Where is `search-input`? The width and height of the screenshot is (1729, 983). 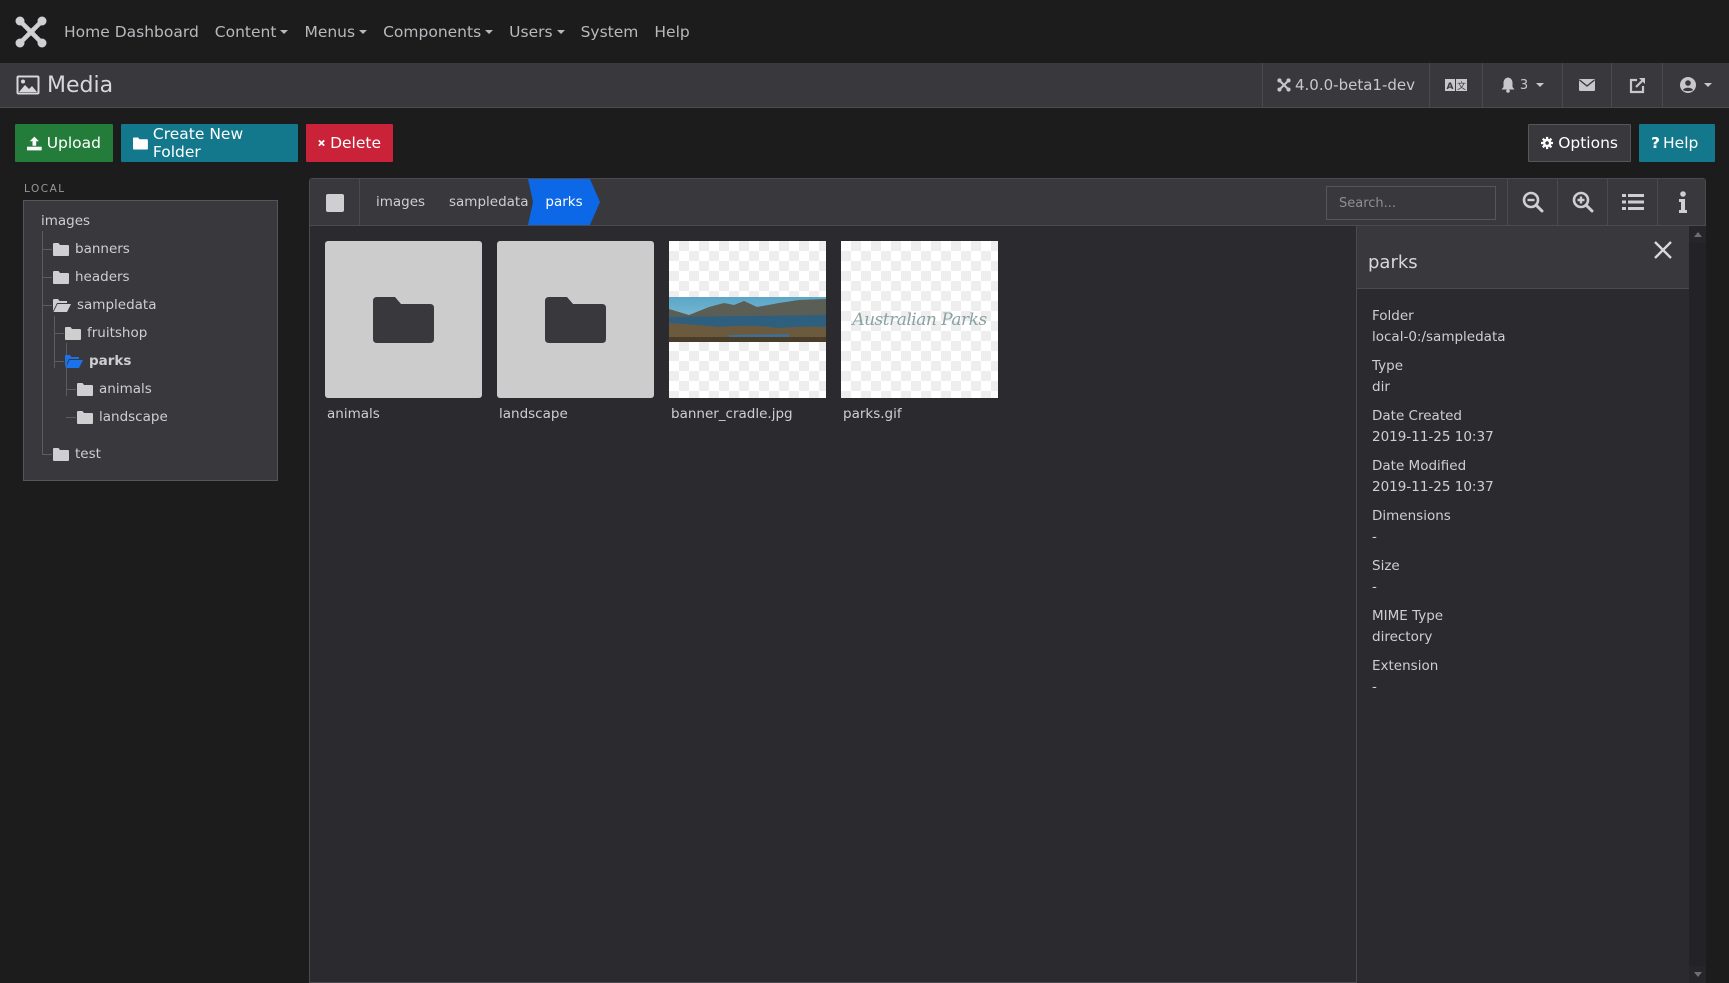 search-input is located at coordinates (1411, 203).